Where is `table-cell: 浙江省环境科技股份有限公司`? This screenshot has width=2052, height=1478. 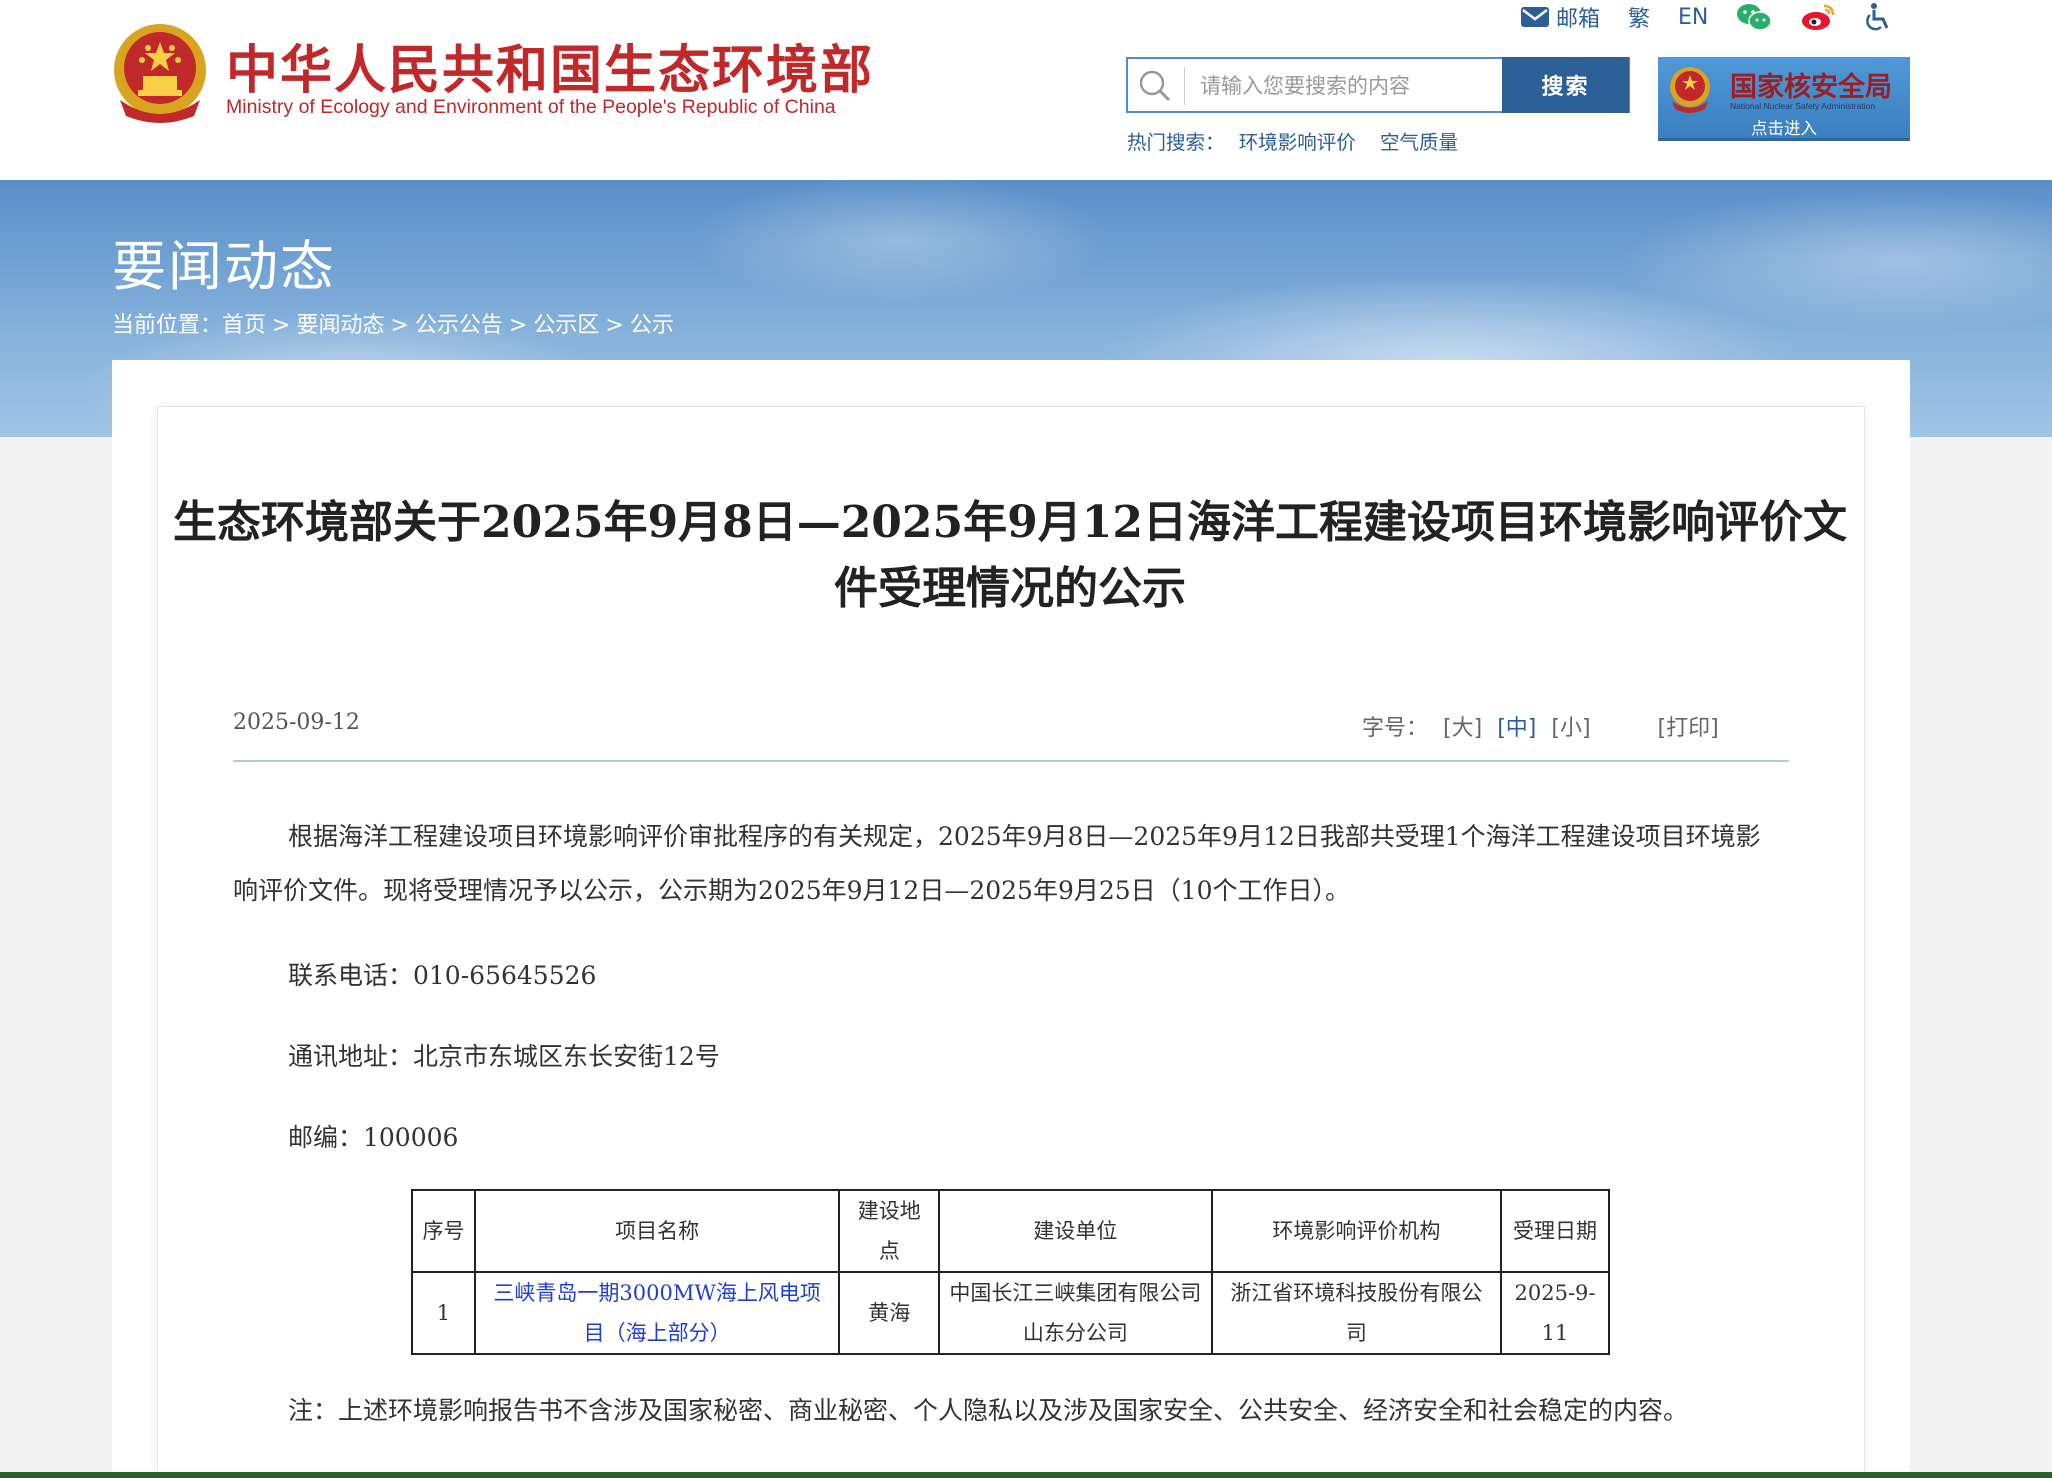
table-cell: 浙江省环境科技股份有限公司 is located at coordinates (1356, 1313).